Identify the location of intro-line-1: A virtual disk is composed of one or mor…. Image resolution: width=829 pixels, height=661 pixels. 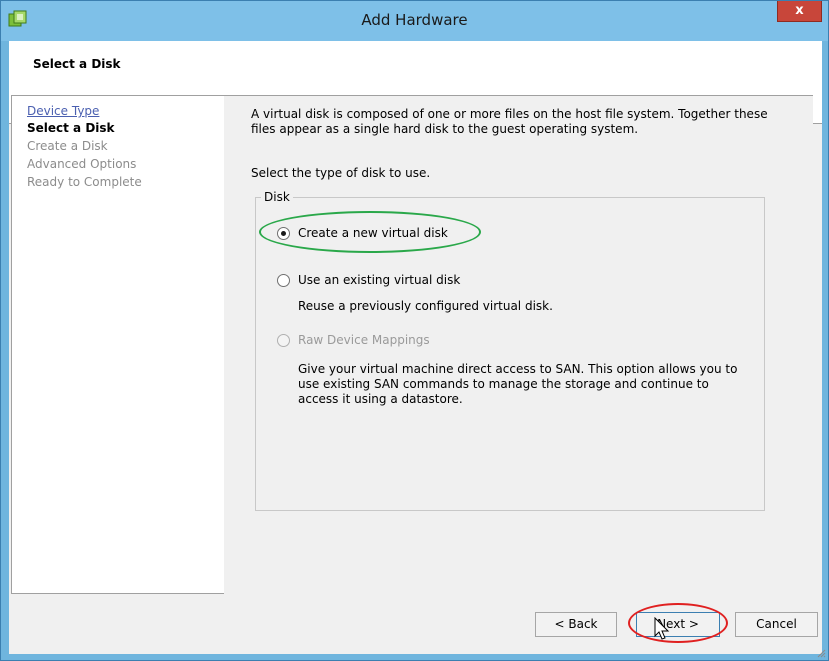
(509, 114).